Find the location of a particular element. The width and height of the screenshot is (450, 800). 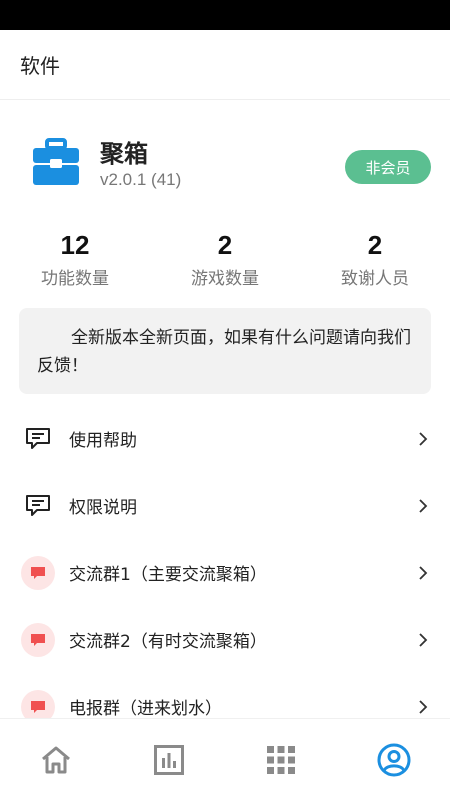

menu-item-group-1: 交流群1（主要交流聚箱） is located at coordinates (225, 572).